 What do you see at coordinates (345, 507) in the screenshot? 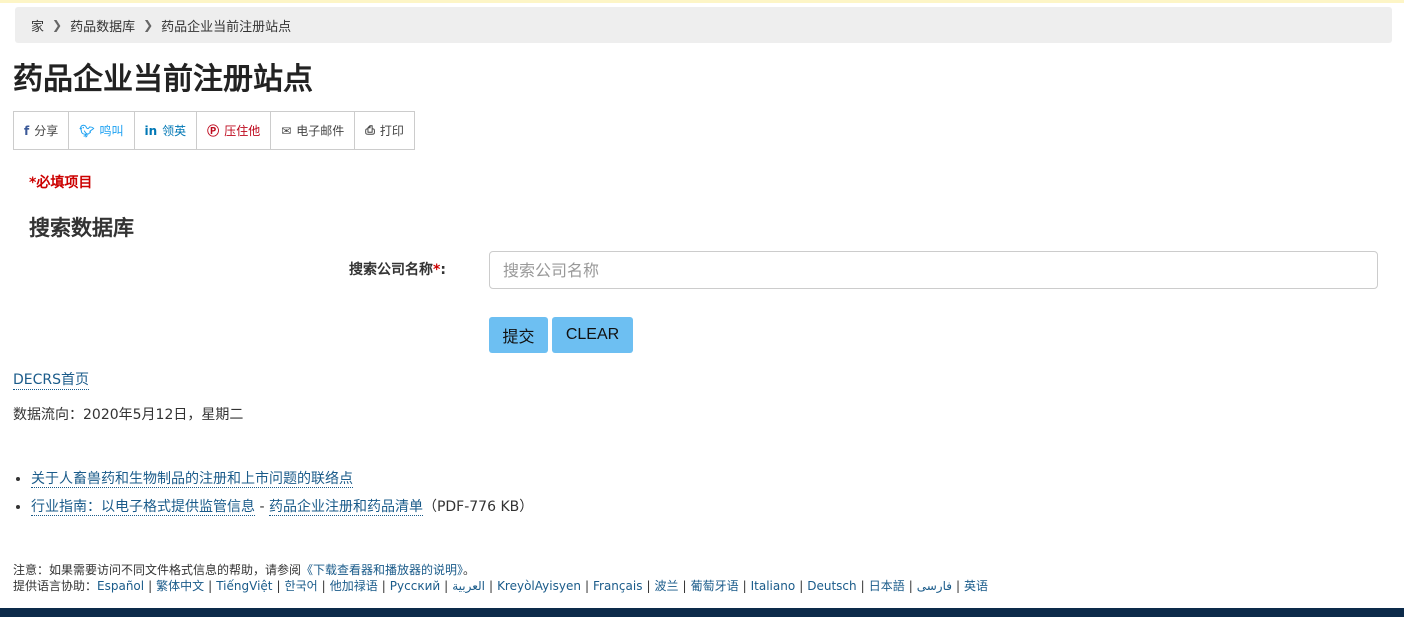
I see `drug-registration-listing-link: 药品企业注册和药品清单` at bounding box center [345, 507].